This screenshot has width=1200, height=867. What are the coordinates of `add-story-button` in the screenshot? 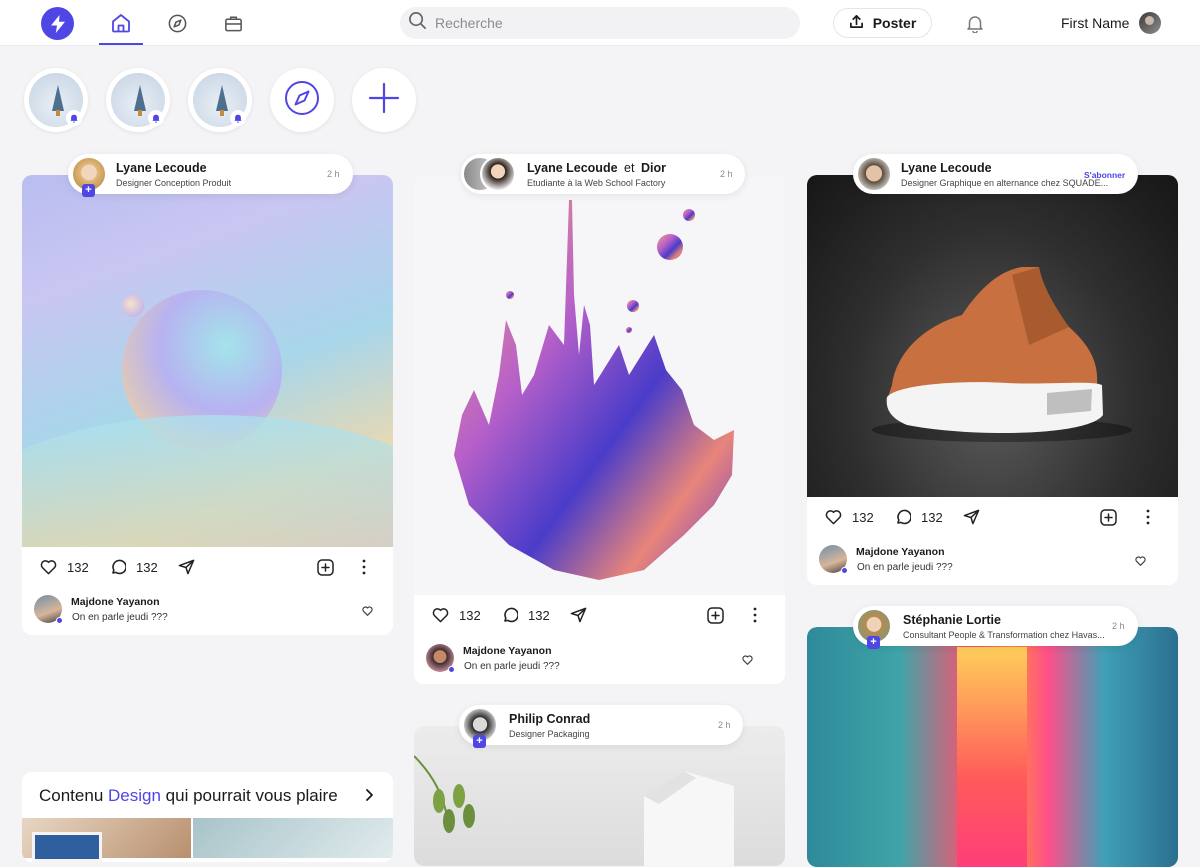 It's located at (384, 100).